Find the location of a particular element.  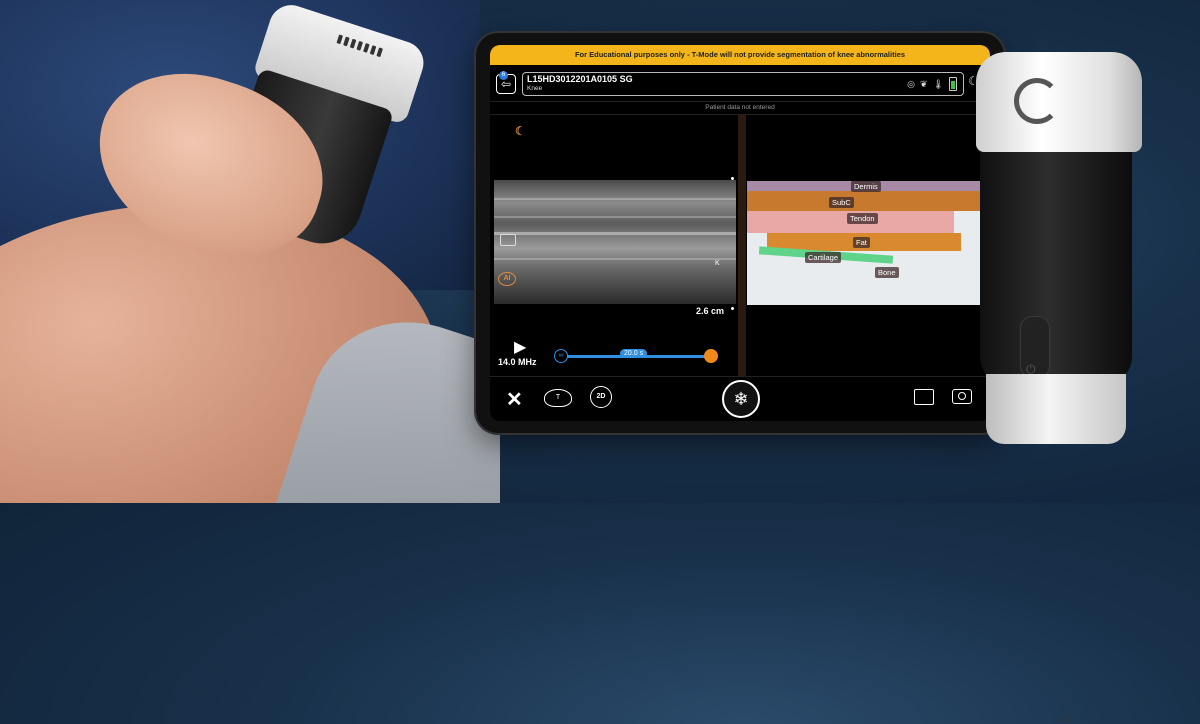

back-button: ⇦ 6 is located at coordinates (506, 82).